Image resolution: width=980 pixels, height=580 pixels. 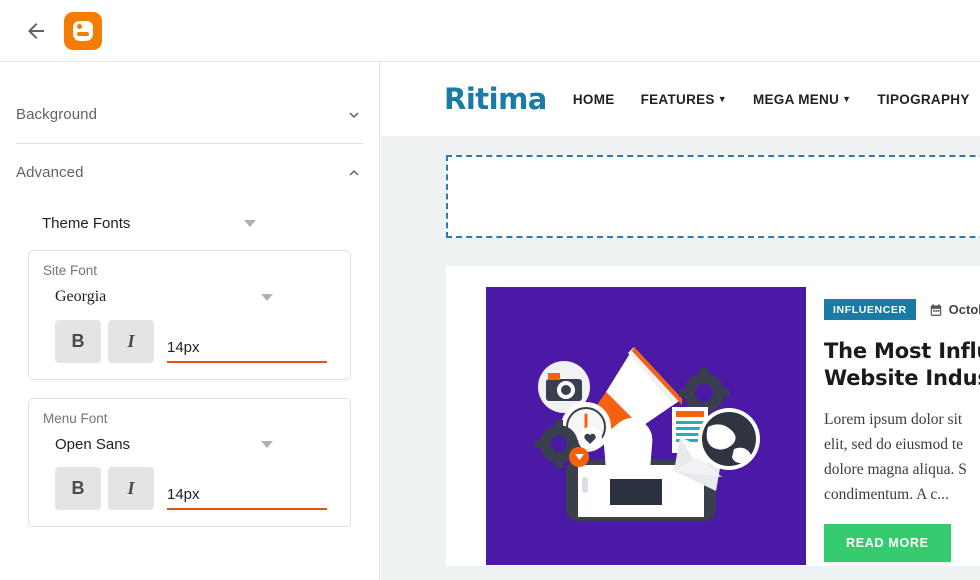 I want to click on accordion-background-label: Background, so click(x=57, y=114).